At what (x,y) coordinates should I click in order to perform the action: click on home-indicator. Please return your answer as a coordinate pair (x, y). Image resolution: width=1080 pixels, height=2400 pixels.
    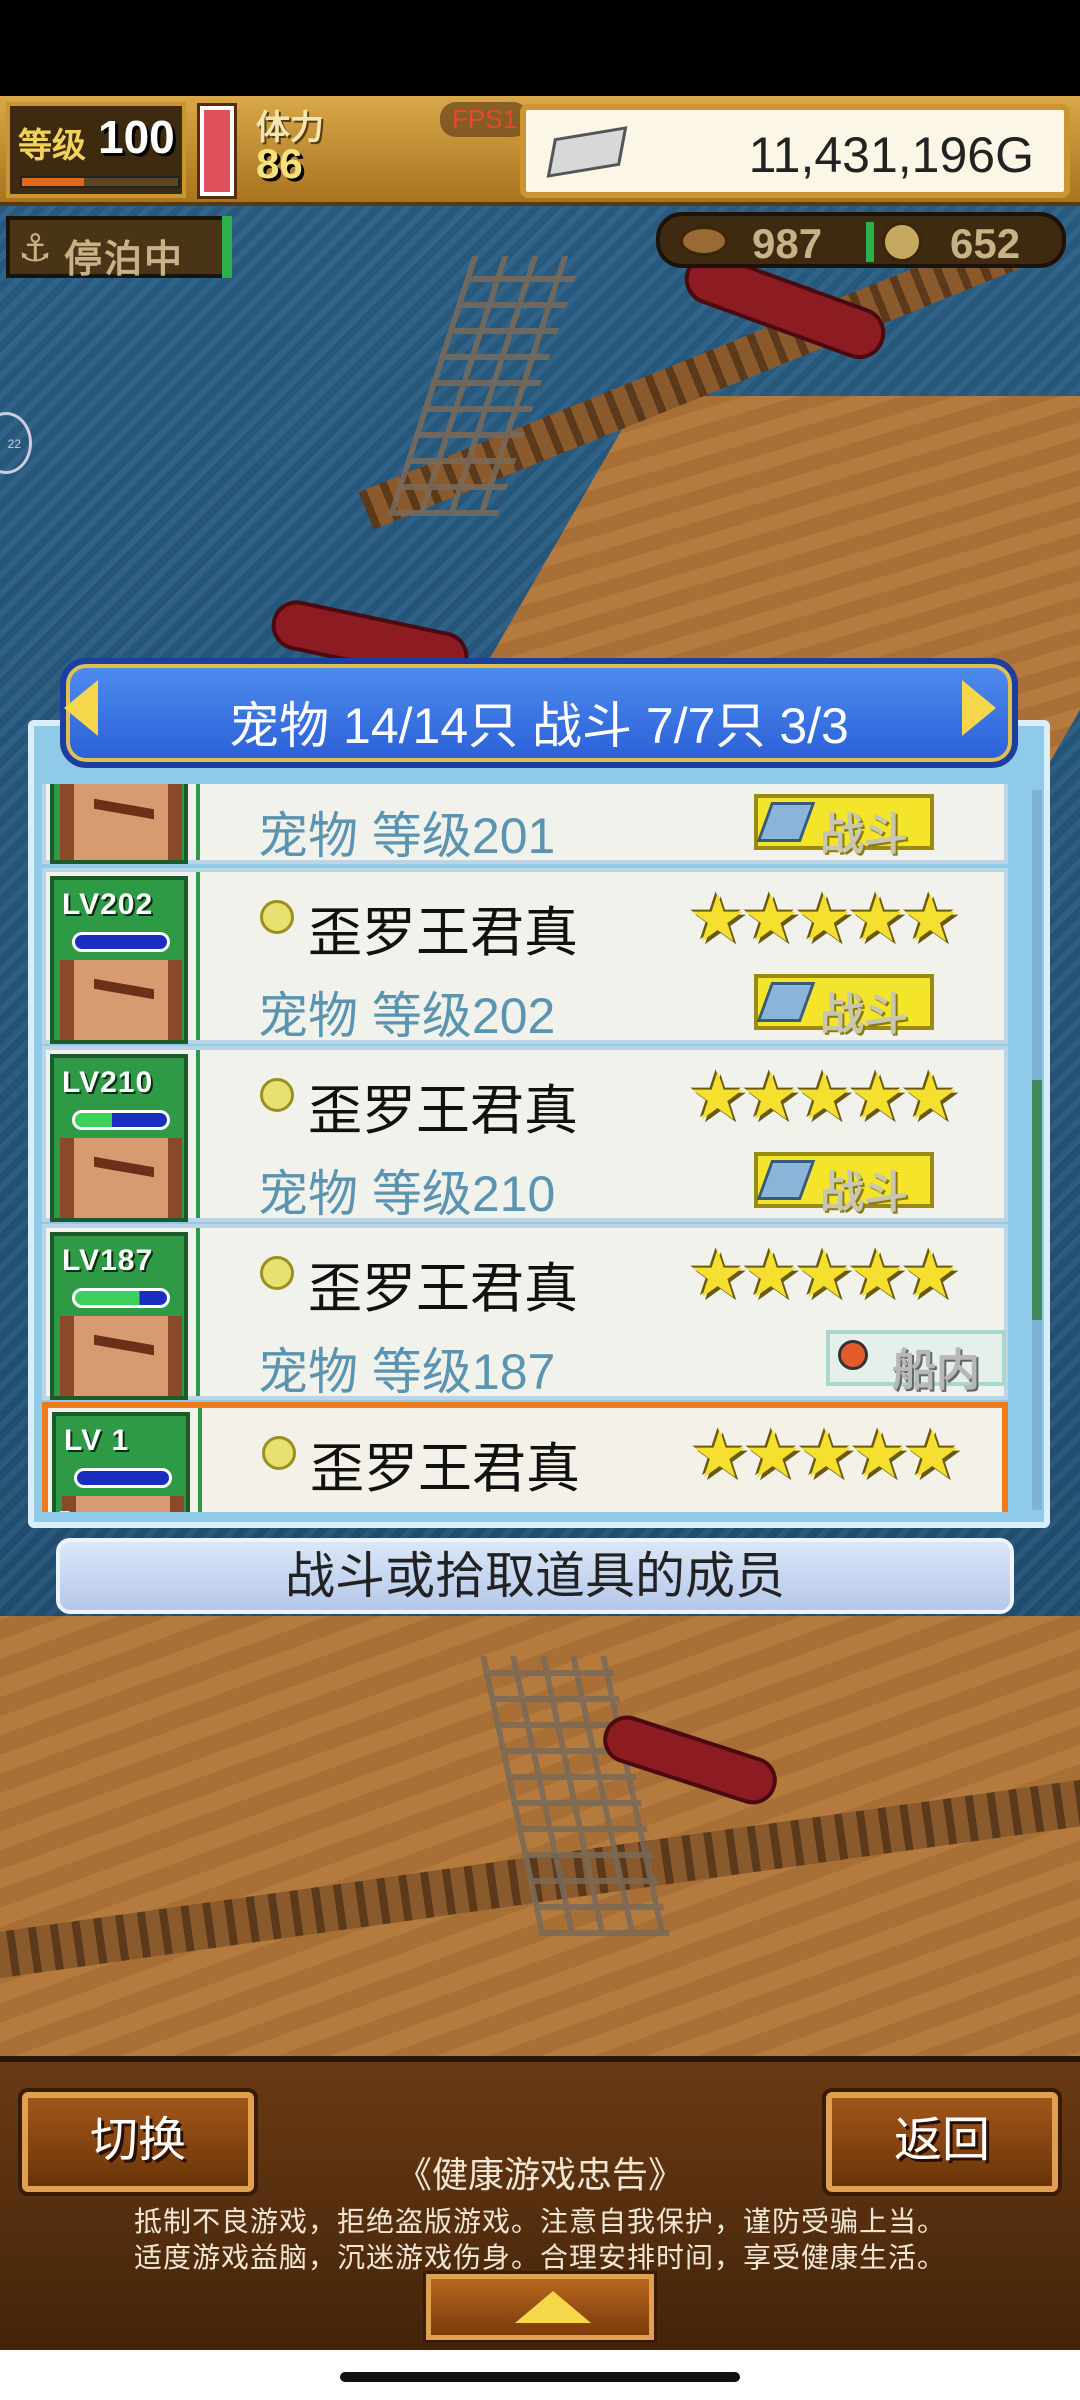
    Looking at the image, I should click on (540, 2377).